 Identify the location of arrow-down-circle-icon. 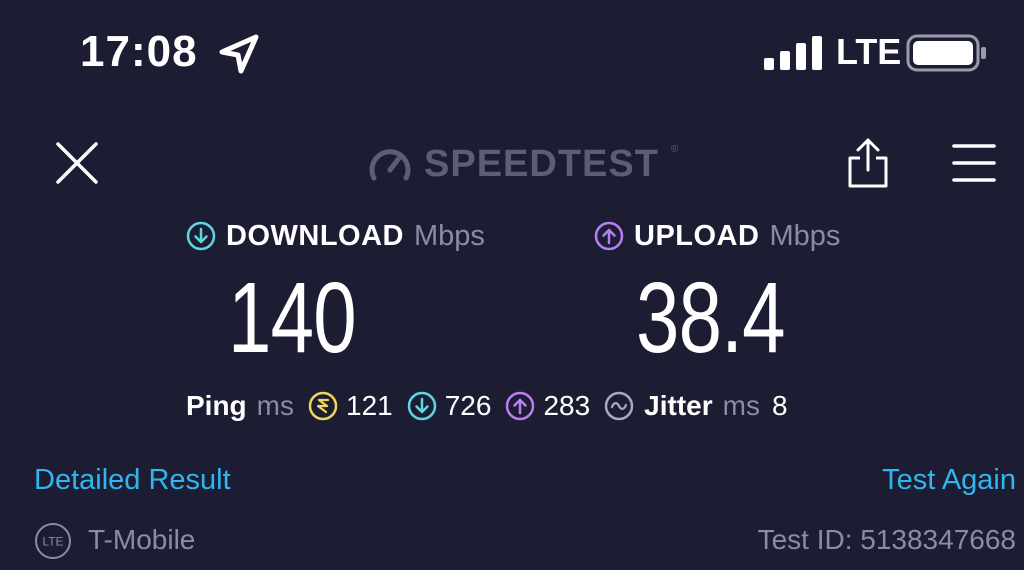
(201, 236).